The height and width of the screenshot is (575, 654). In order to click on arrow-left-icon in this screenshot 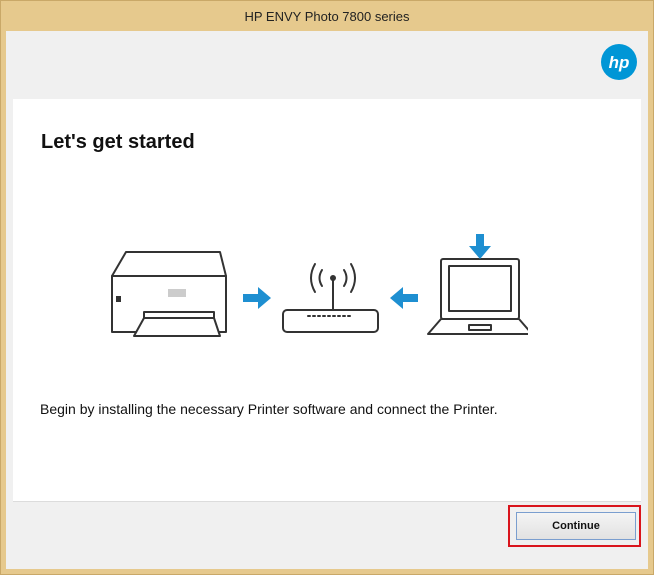, I will do `click(404, 298)`.